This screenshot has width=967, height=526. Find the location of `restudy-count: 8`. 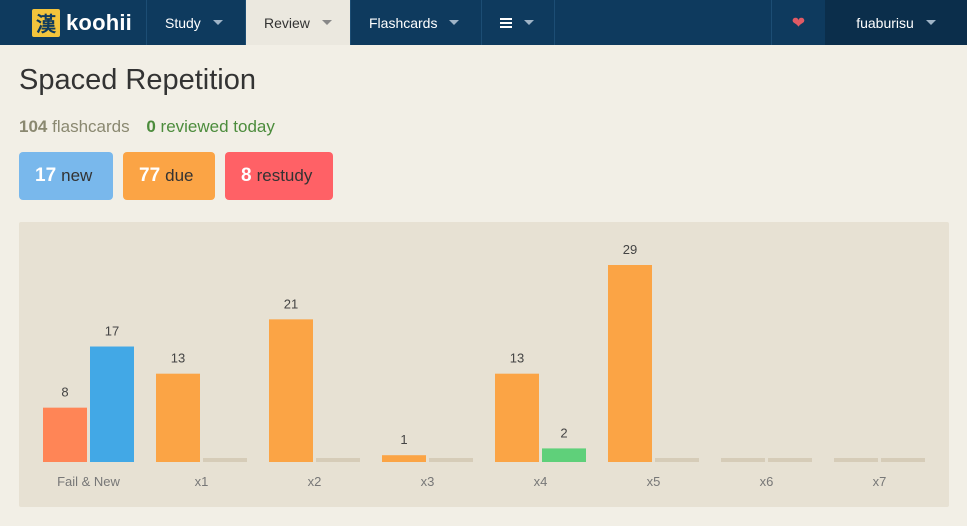

restudy-count: 8 is located at coordinates (246, 175).